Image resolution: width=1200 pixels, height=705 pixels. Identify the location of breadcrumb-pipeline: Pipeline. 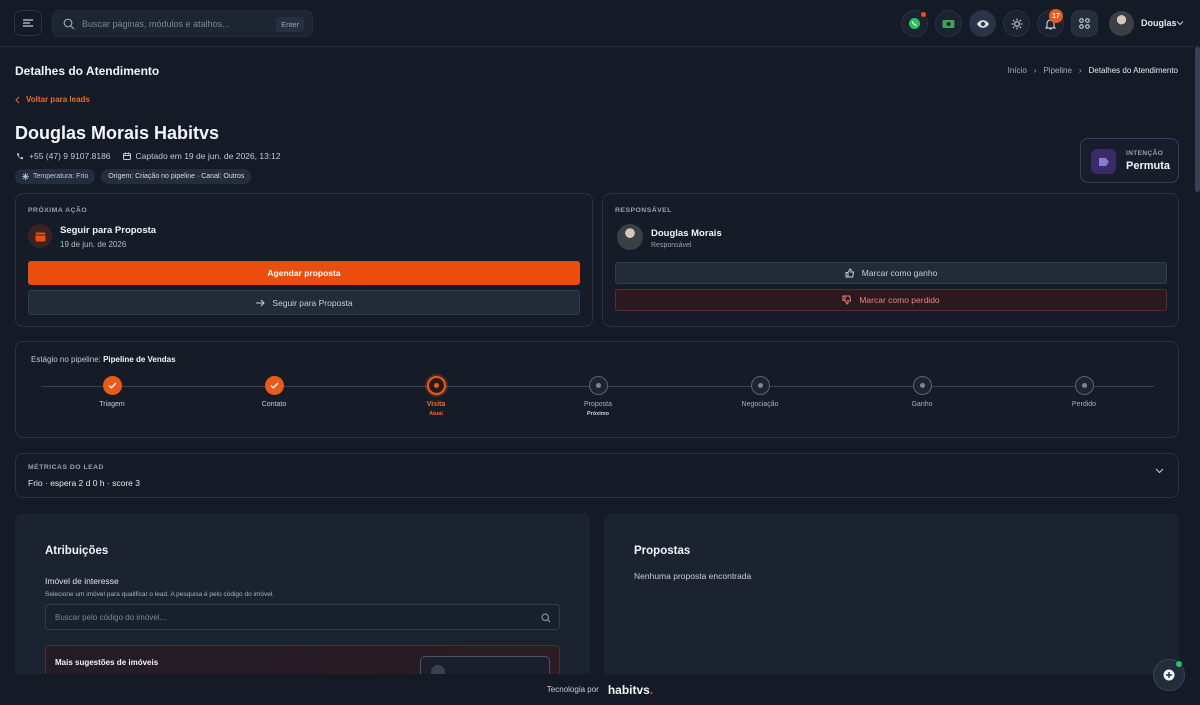
(1057, 70).